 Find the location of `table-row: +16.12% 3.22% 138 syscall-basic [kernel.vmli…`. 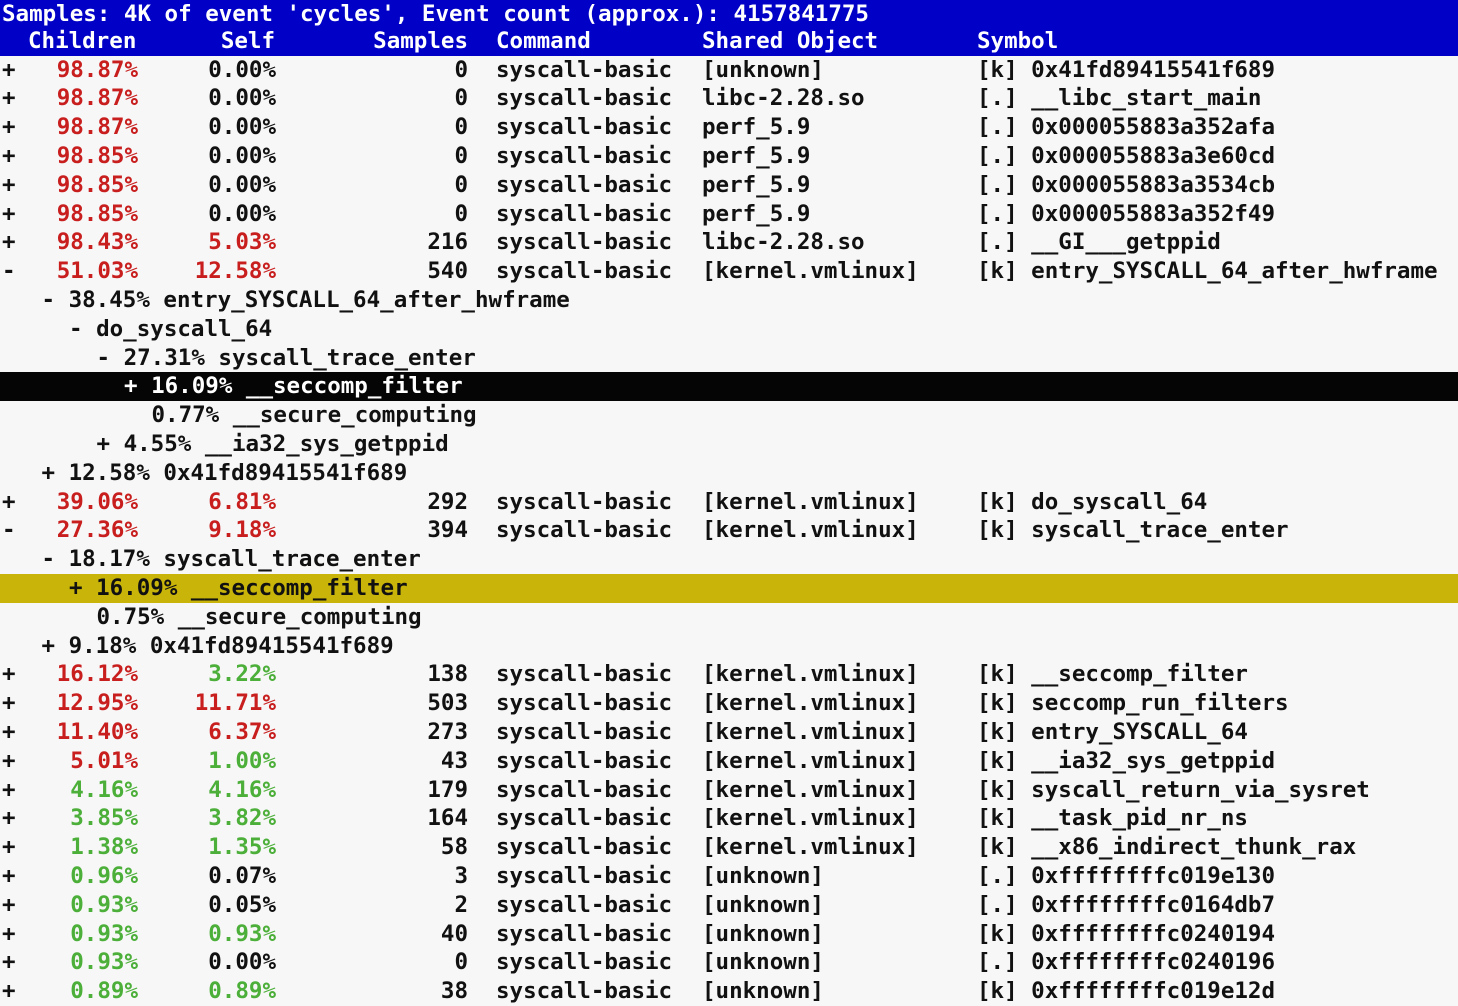

table-row: +16.12% 3.22% 138 syscall-basic [kernel.vmli… is located at coordinates (729, 674).